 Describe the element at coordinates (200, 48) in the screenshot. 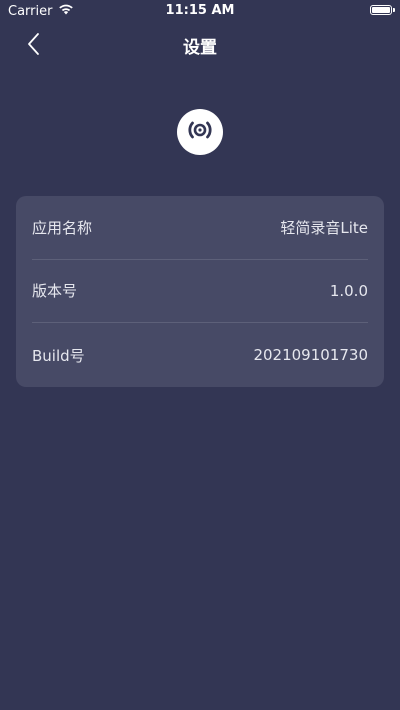

I see `page-title: 设置` at that location.